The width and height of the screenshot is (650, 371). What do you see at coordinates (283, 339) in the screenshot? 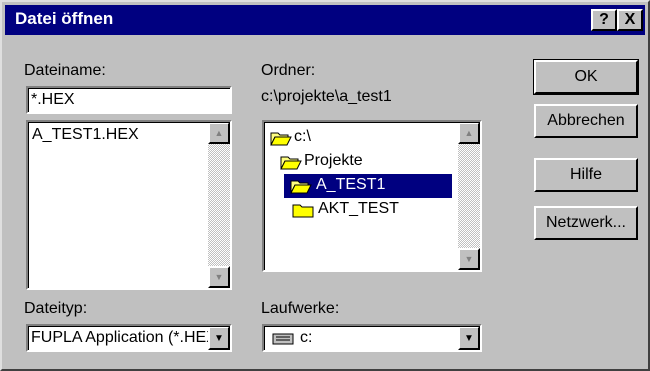
I see `drive-icon` at bounding box center [283, 339].